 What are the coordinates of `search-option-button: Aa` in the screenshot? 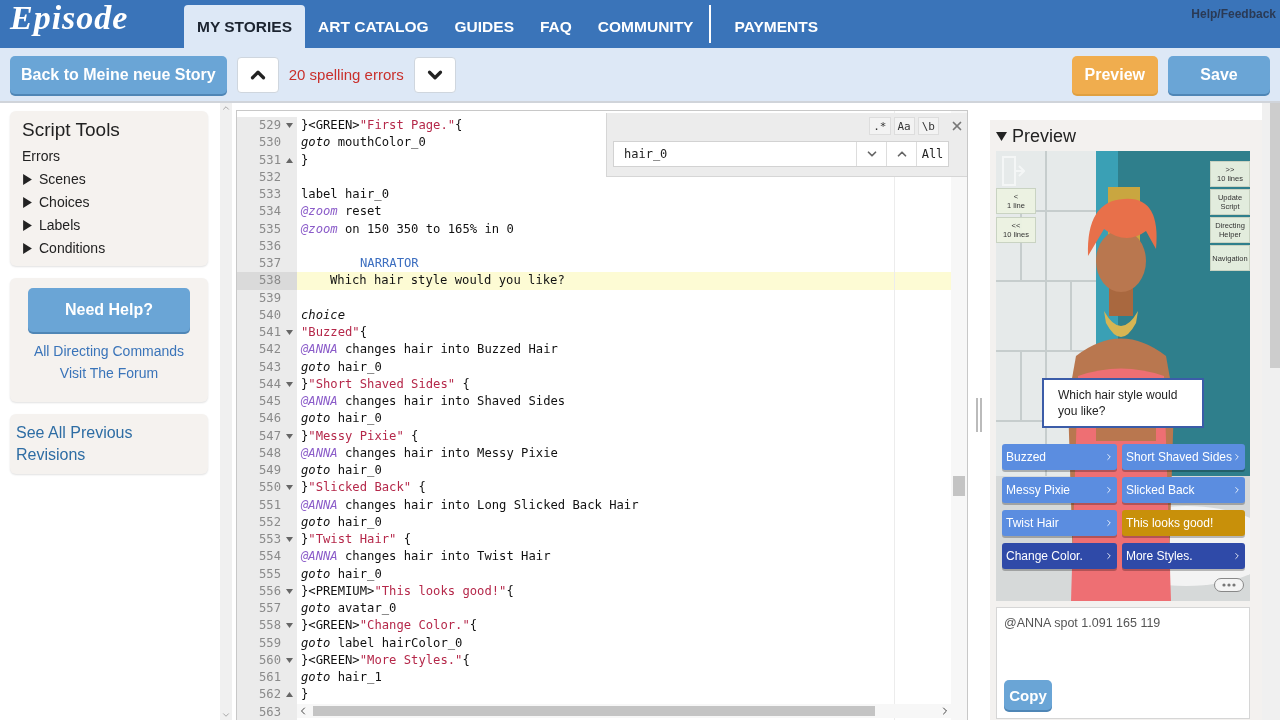 It's located at (904, 126).